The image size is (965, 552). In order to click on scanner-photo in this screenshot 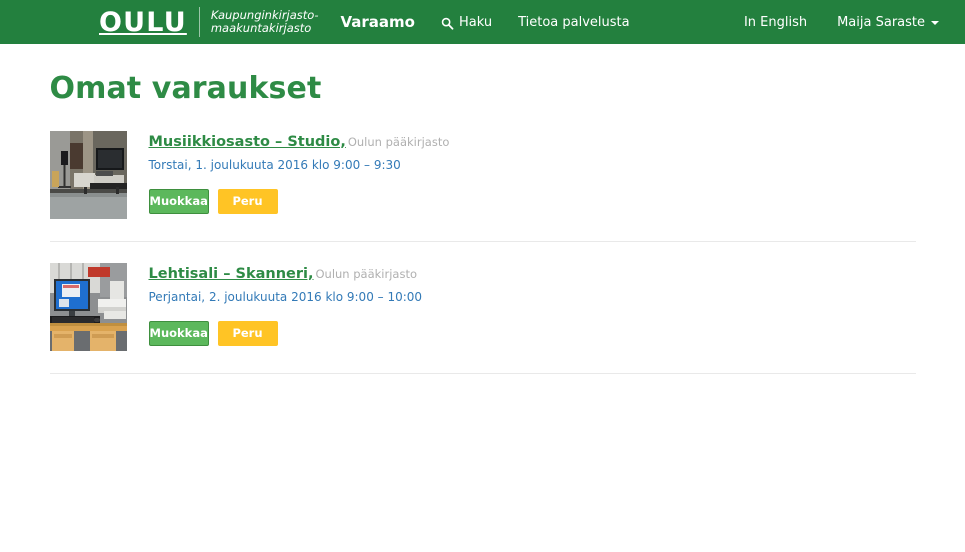, I will do `click(88, 306)`.